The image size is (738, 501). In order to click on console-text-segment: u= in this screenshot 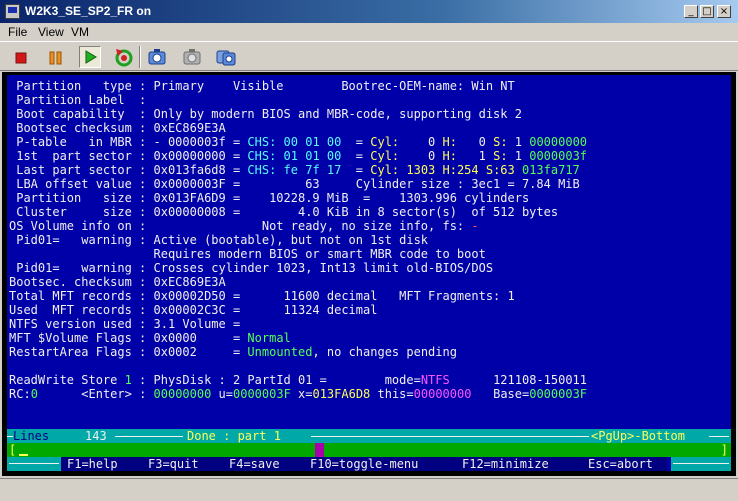, I will do `click(222, 394)`.